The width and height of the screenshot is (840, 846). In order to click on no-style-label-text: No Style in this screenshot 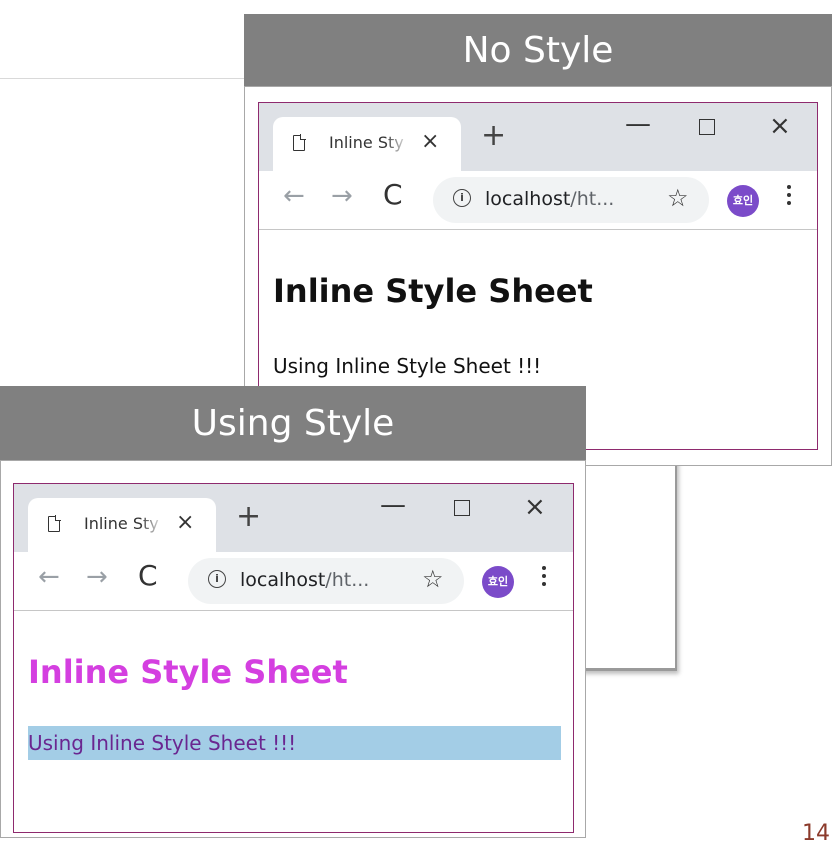, I will do `click(538, 50)`.